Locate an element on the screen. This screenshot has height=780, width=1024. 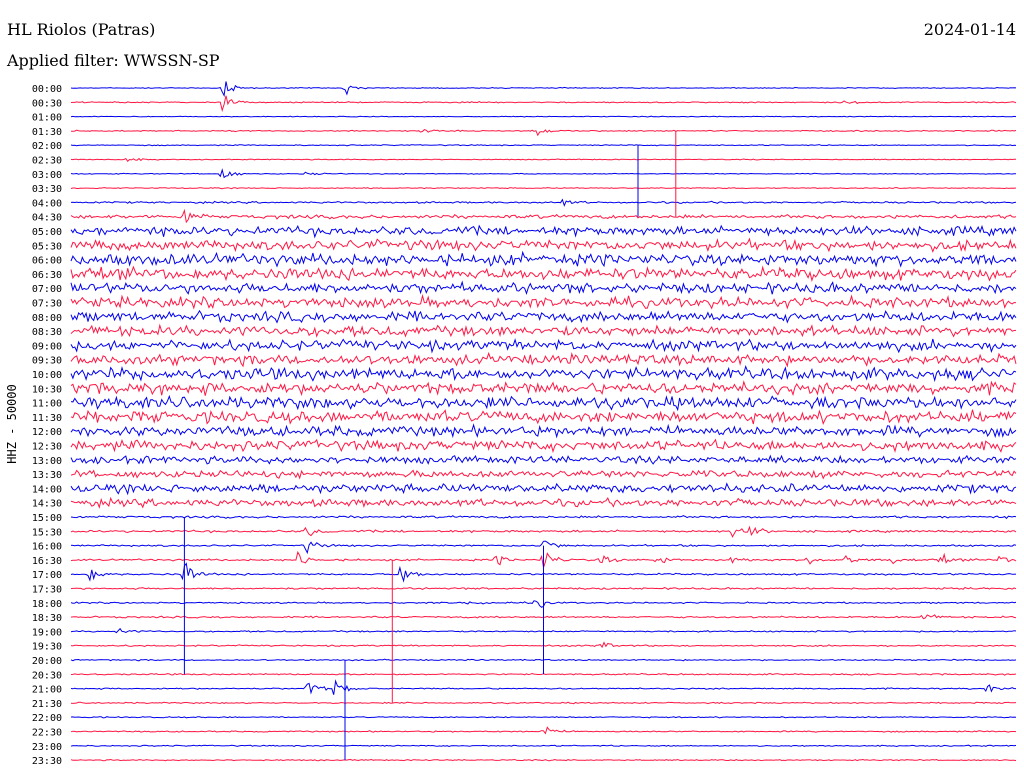
time-label: 17:00 is located at coordinates (47, 575).